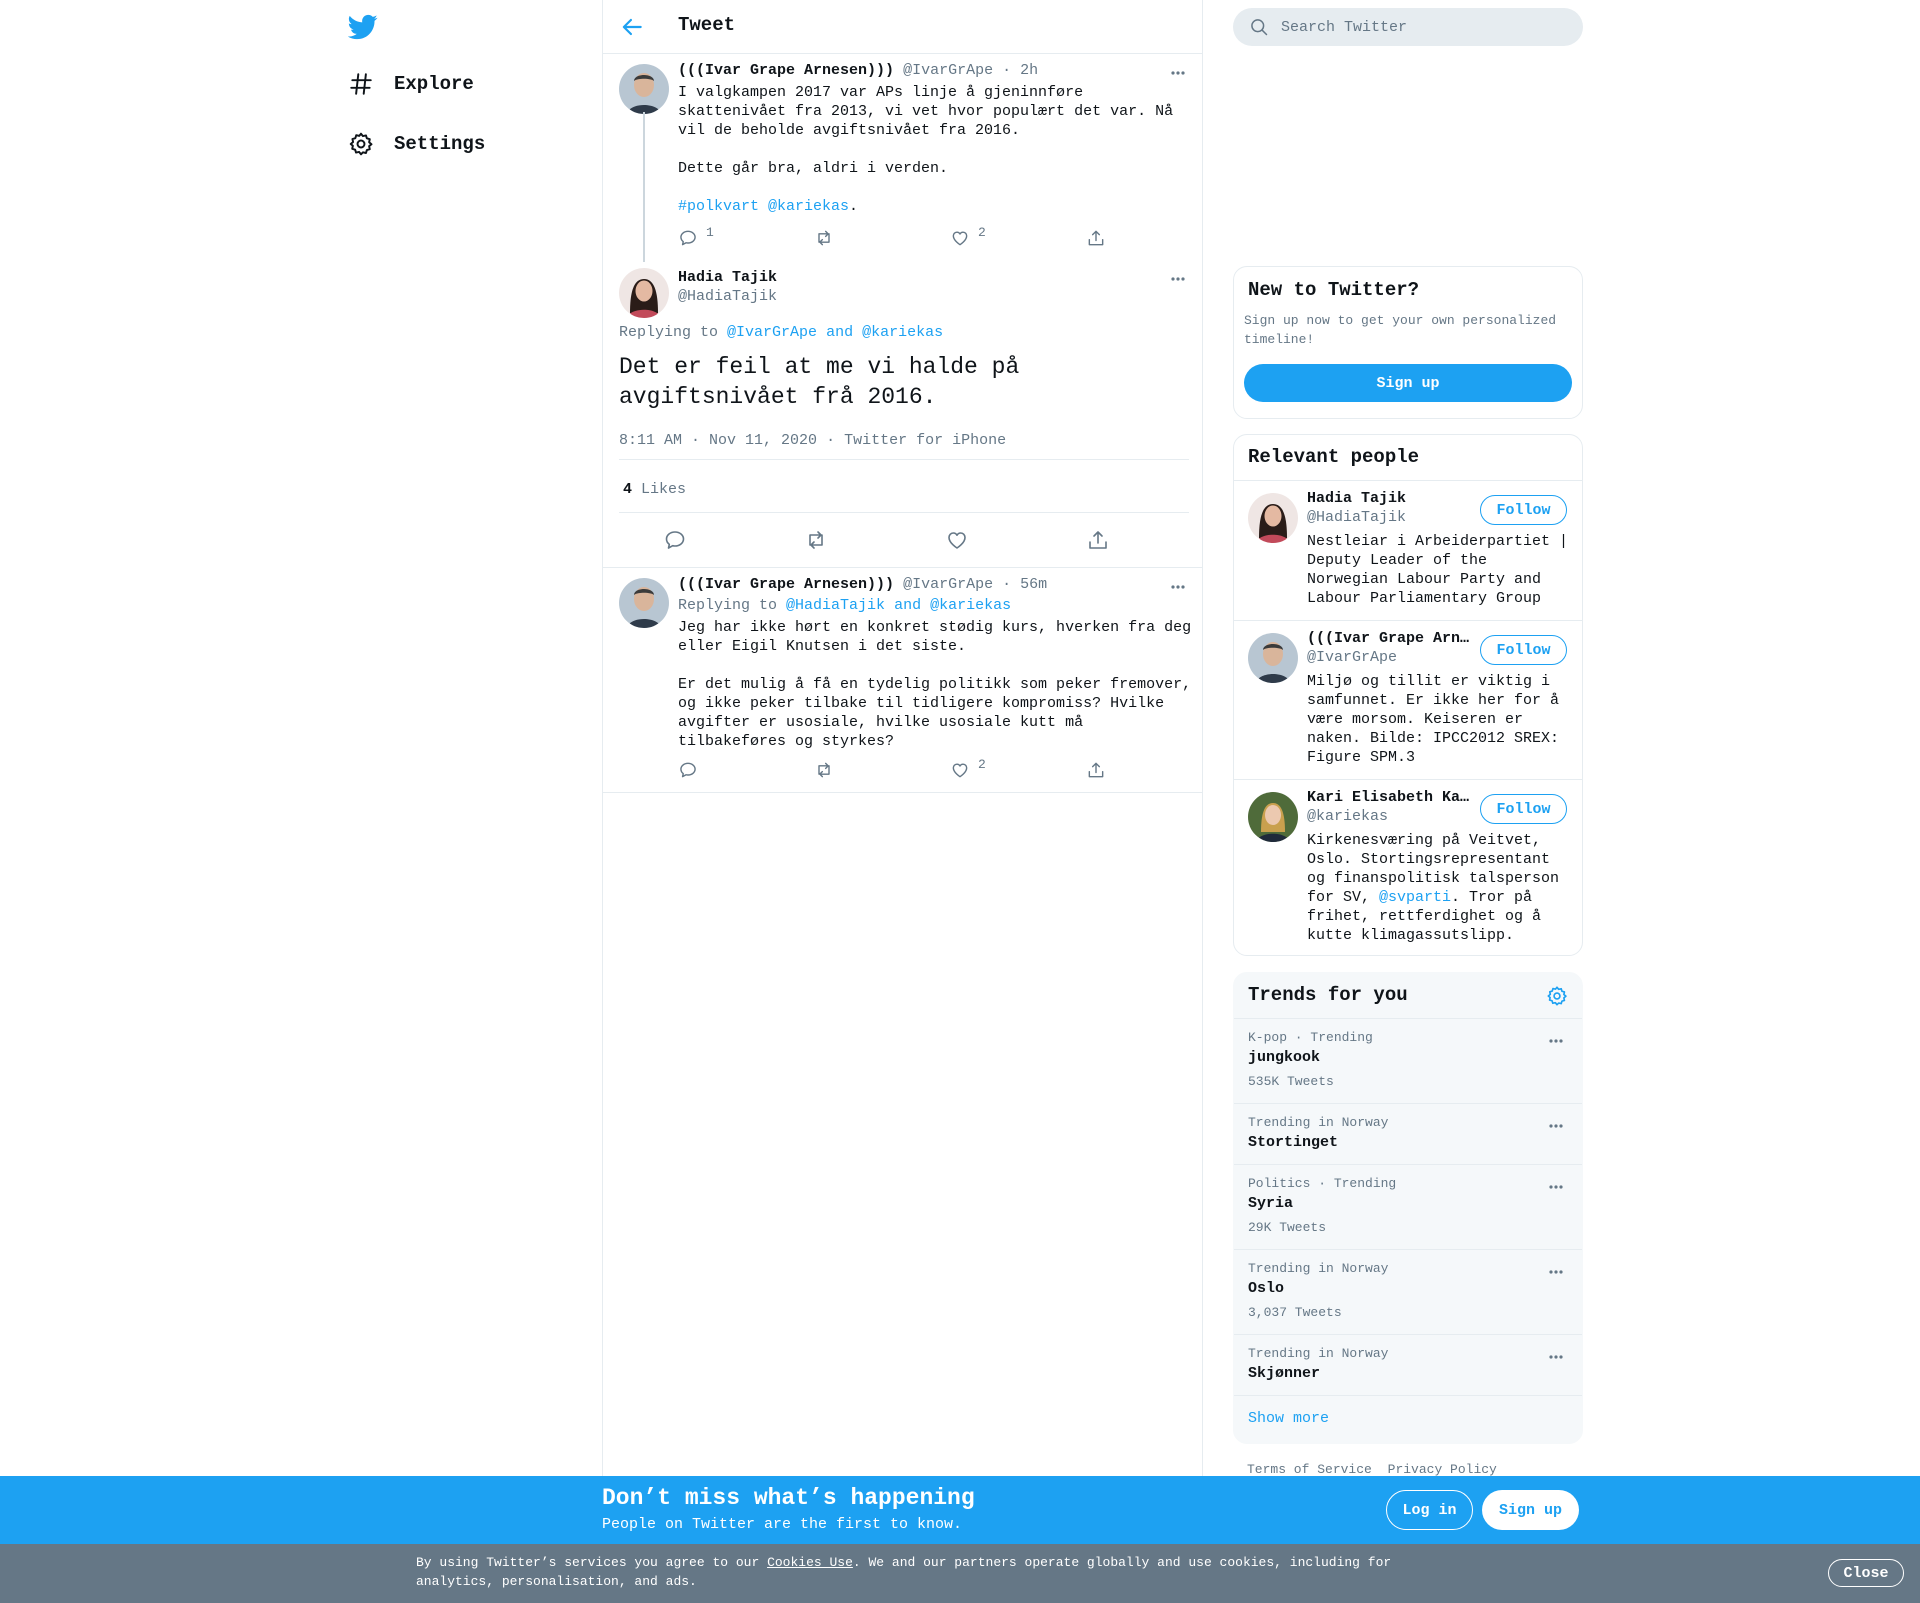  I want to click on person-name: (((Ivar Grape Arnesen))), so click(1389, 638).